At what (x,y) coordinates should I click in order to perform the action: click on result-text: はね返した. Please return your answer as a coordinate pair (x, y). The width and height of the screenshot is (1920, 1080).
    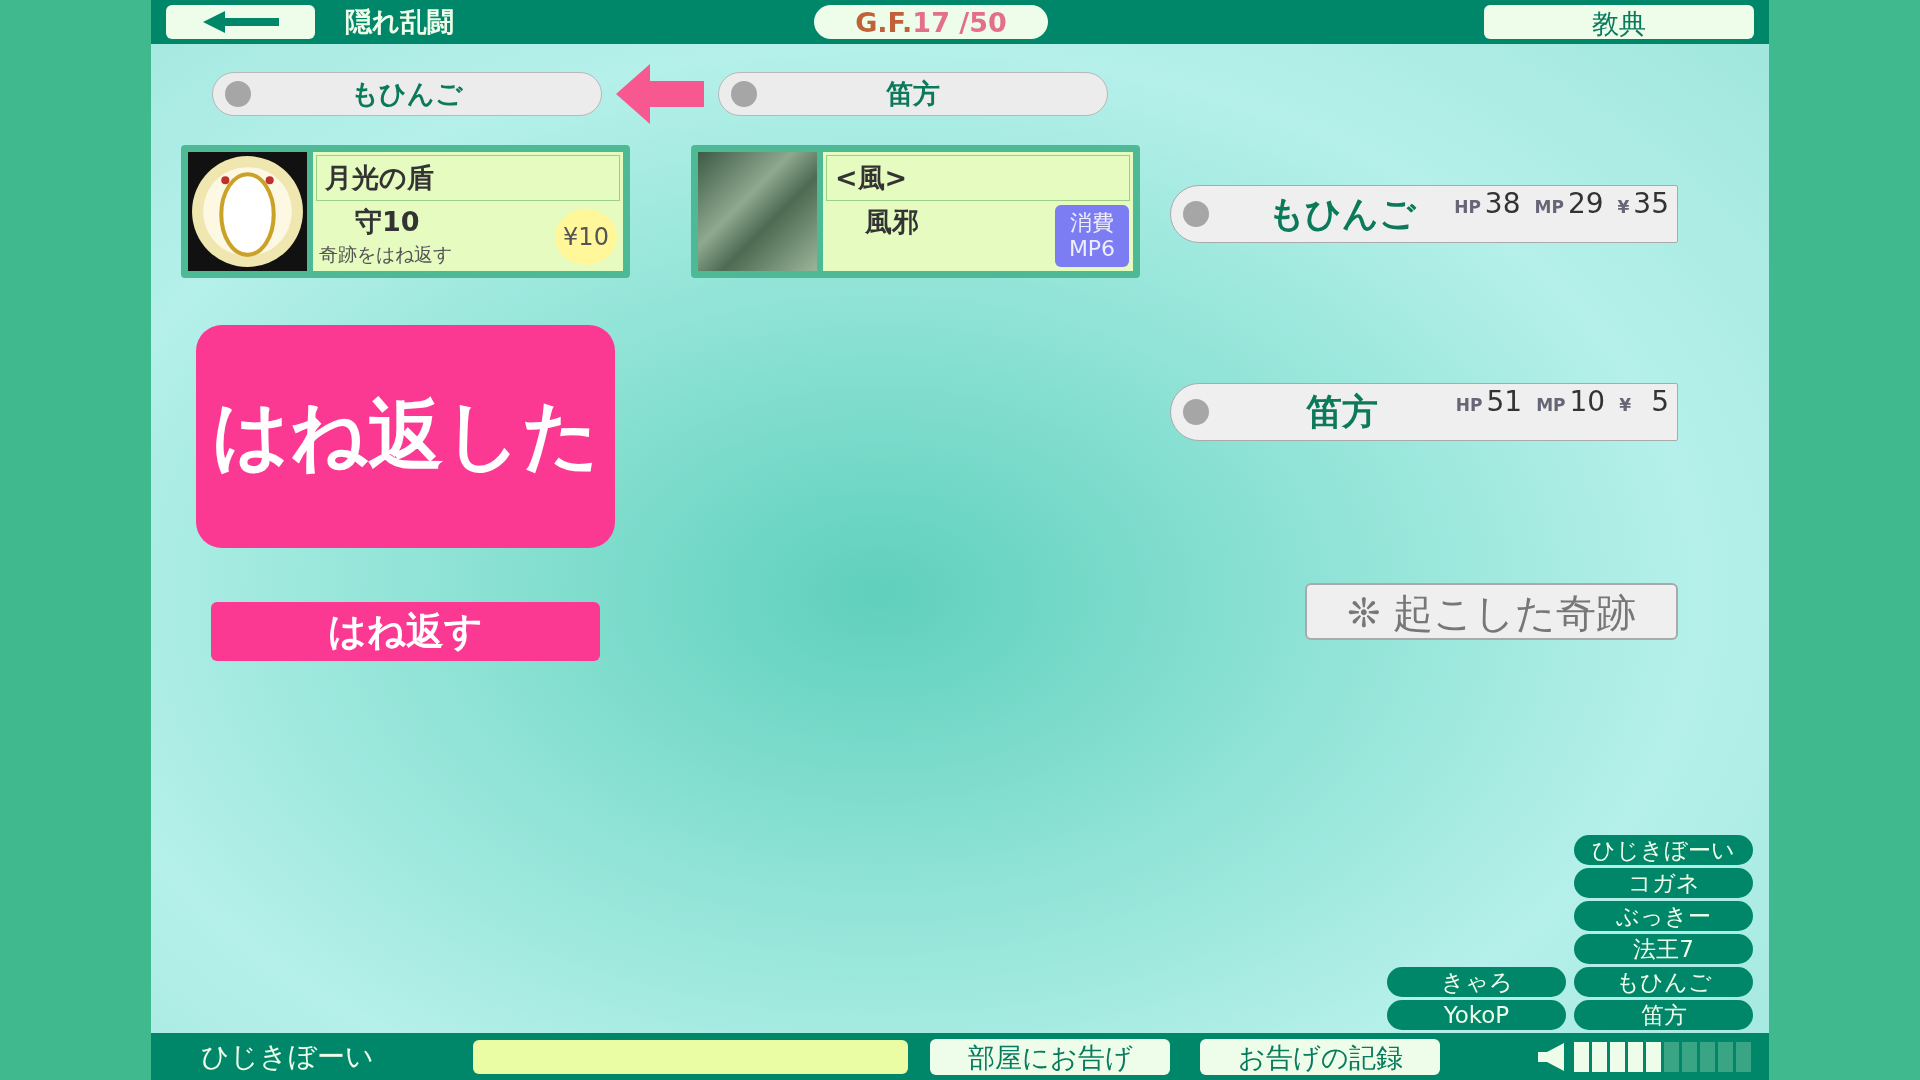
    Looking at the image, I should click on (405, 435).